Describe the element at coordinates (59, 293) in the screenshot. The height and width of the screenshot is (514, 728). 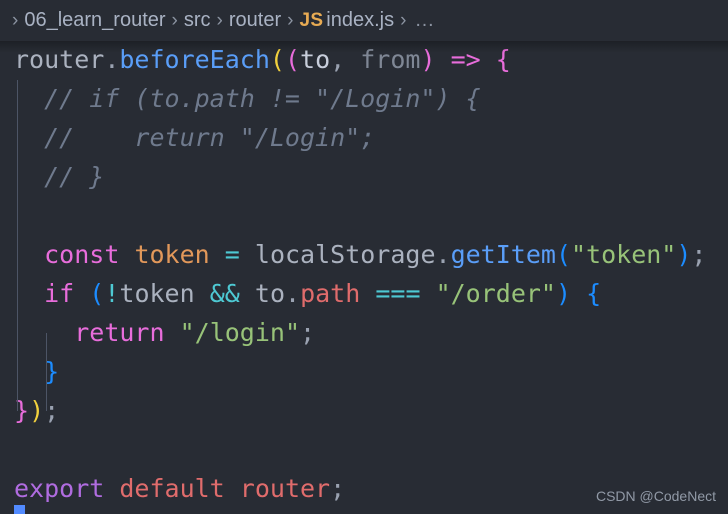
I see `code-token: if` at that location.